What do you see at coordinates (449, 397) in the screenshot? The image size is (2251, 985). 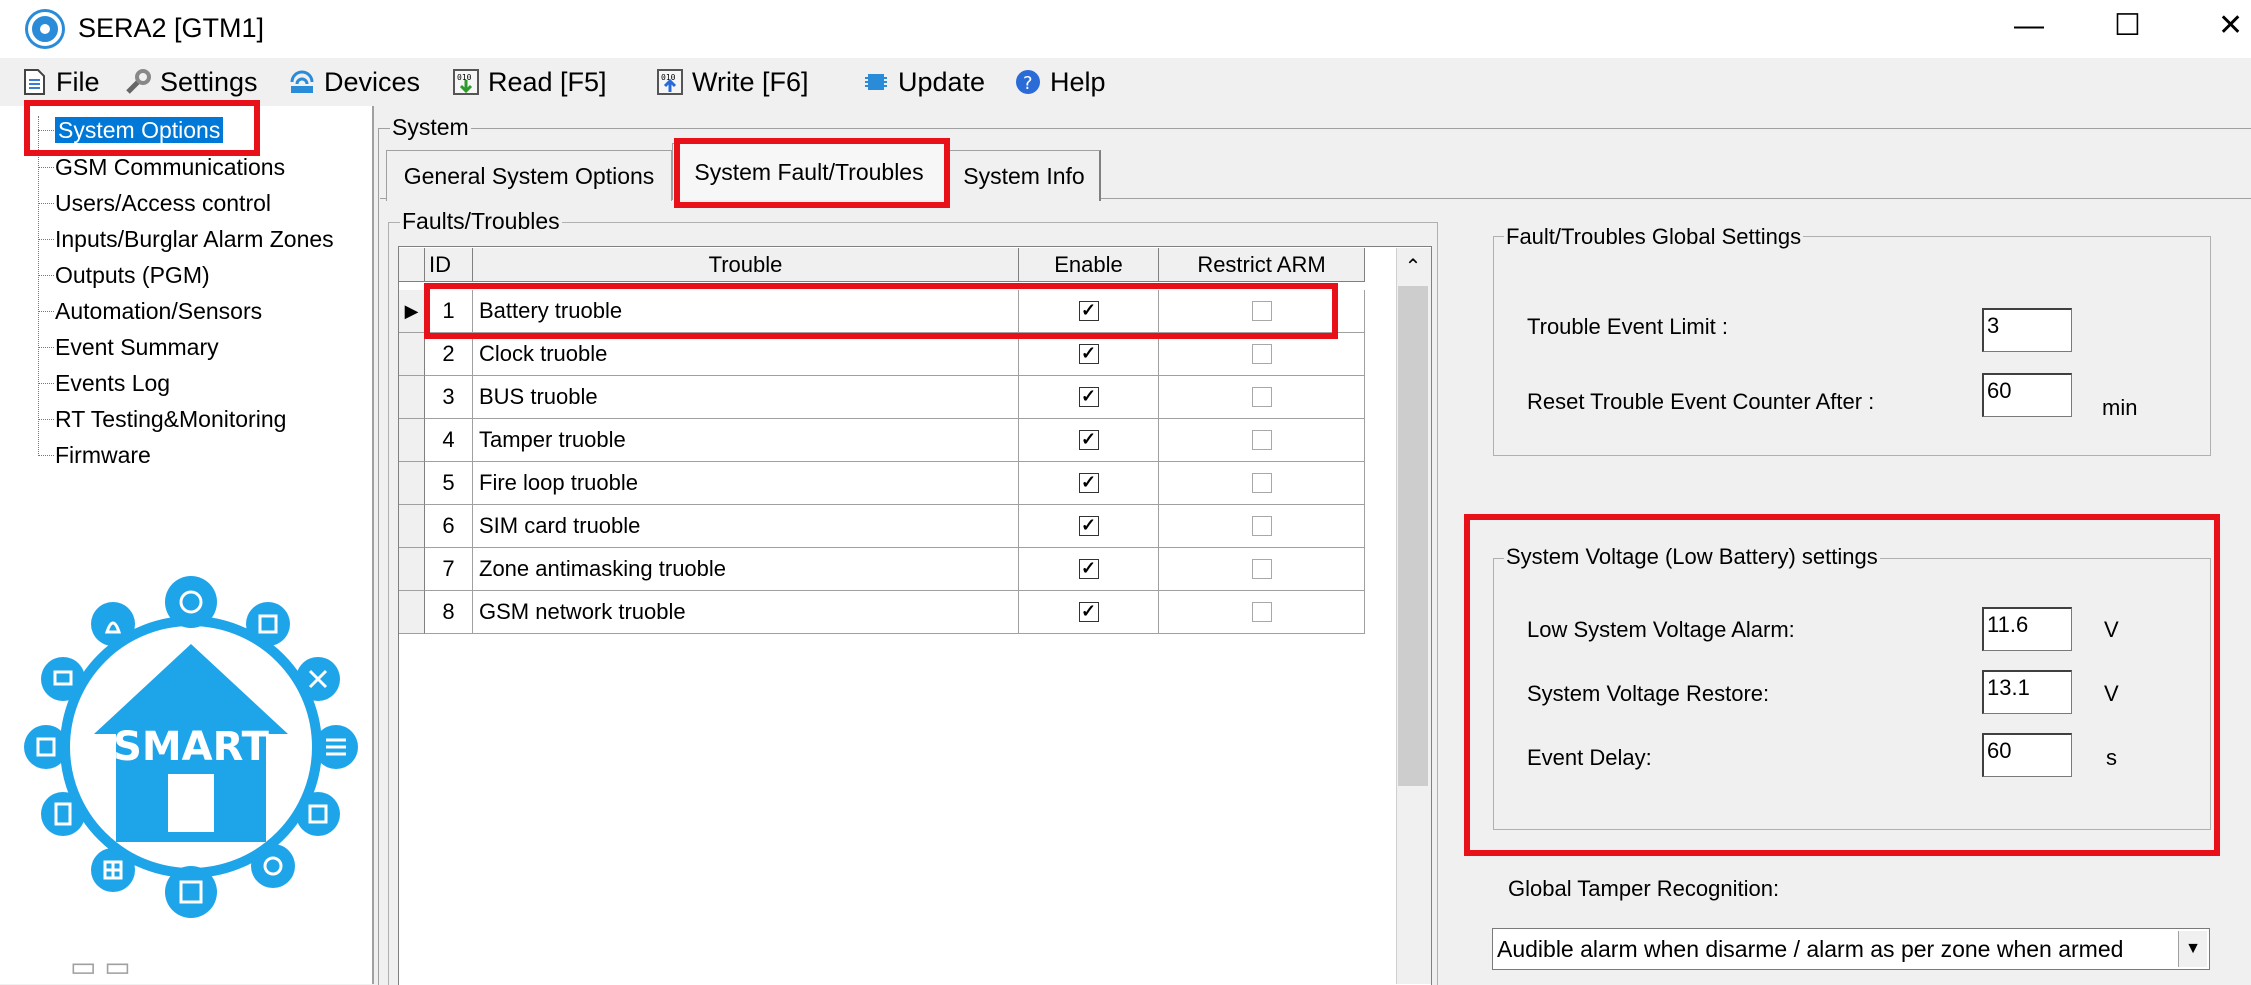 I see `row-id: 3` at bounding box center [449, 397].